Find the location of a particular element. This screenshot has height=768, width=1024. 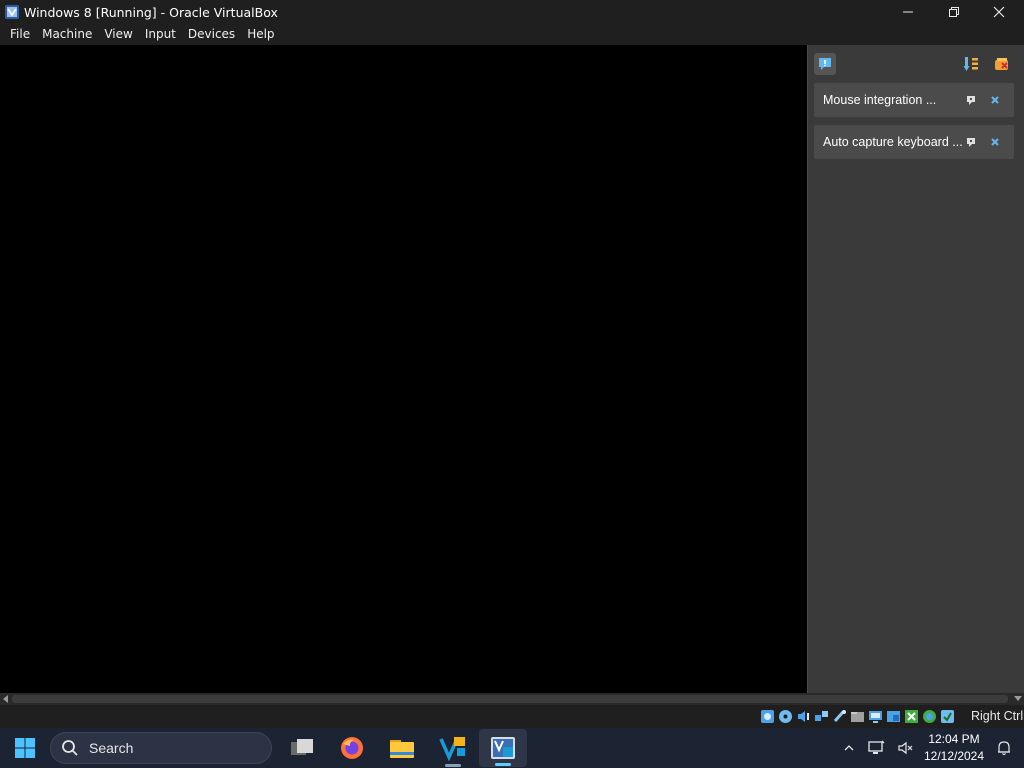

active-indicator is located at coordinates (503, 764).